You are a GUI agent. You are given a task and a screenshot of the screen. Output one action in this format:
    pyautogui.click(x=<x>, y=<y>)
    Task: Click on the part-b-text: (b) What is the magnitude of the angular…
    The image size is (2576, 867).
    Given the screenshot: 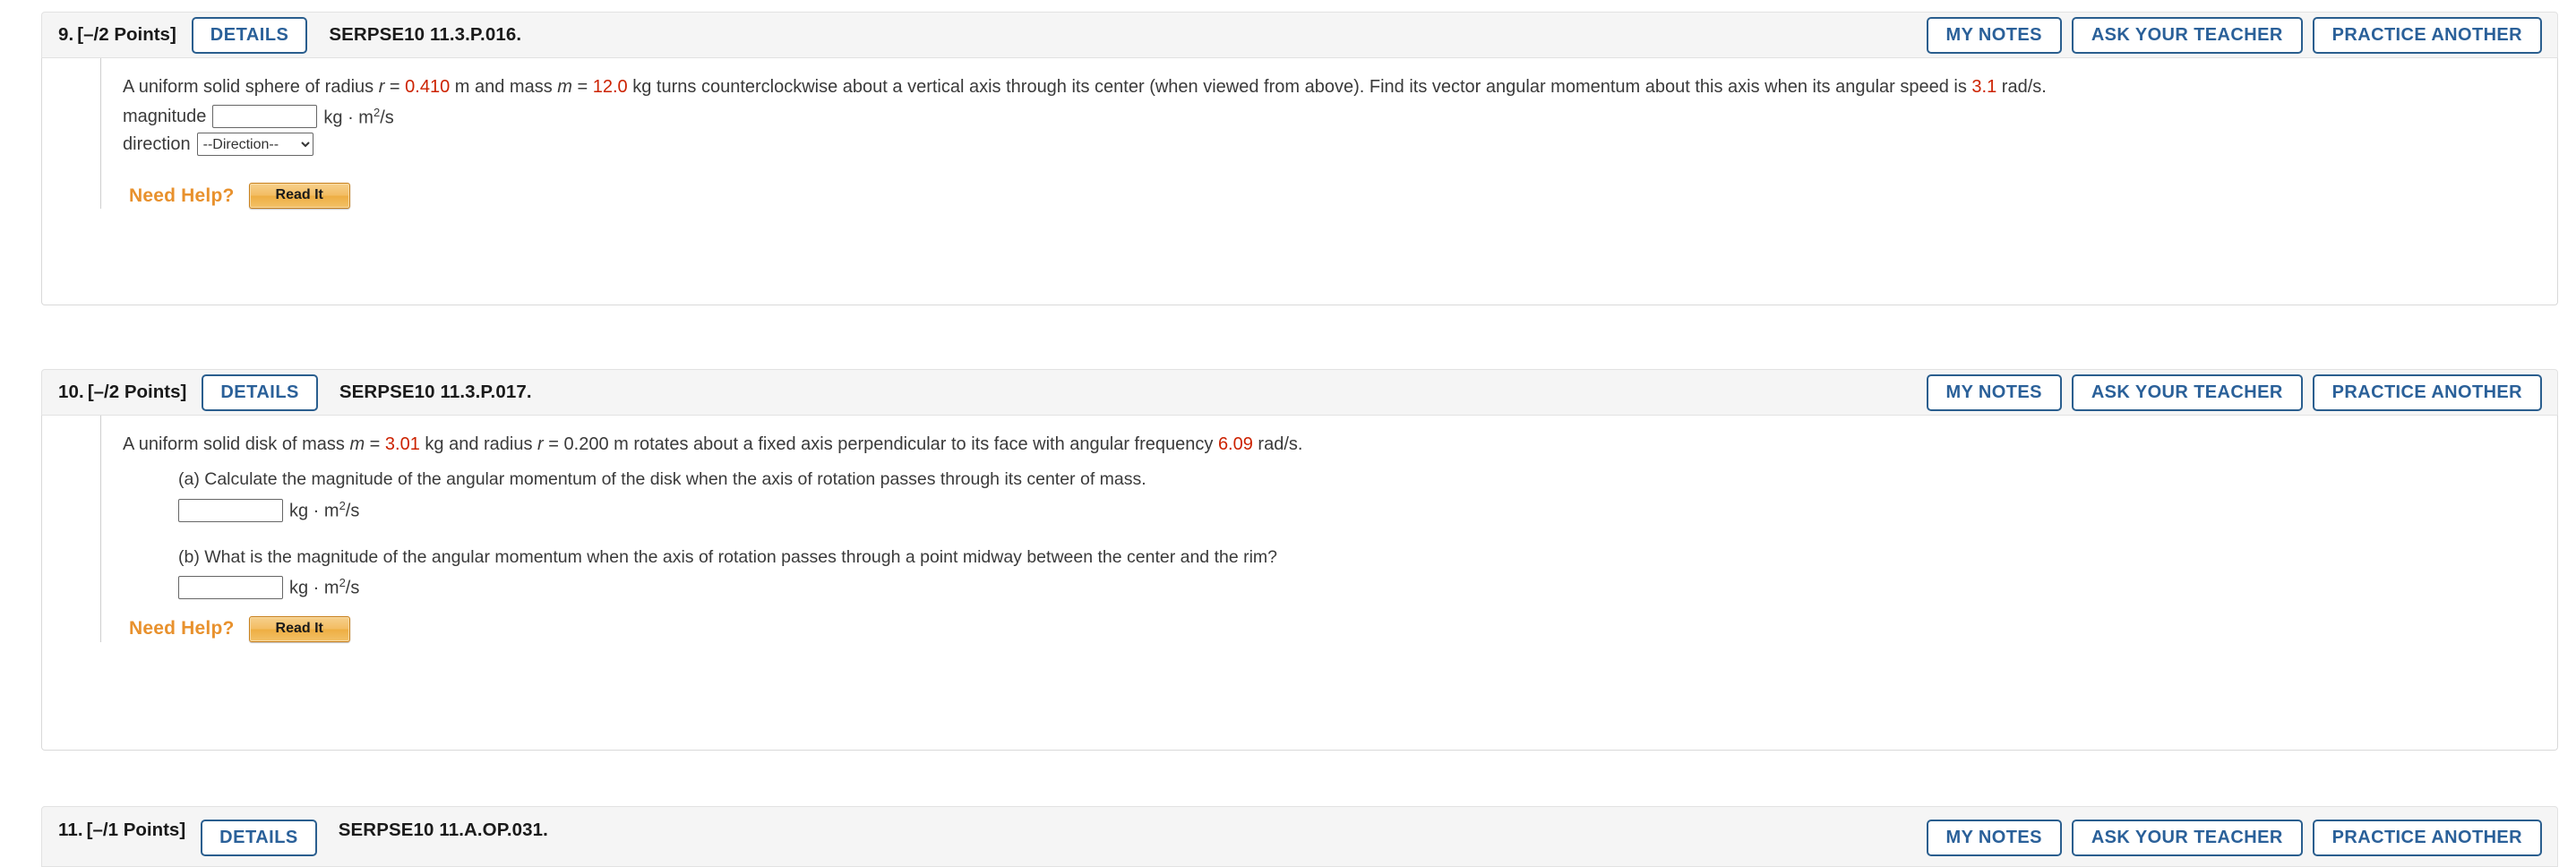 What is the action you would take?
    pyautogui.click(x=728, y=557)
    